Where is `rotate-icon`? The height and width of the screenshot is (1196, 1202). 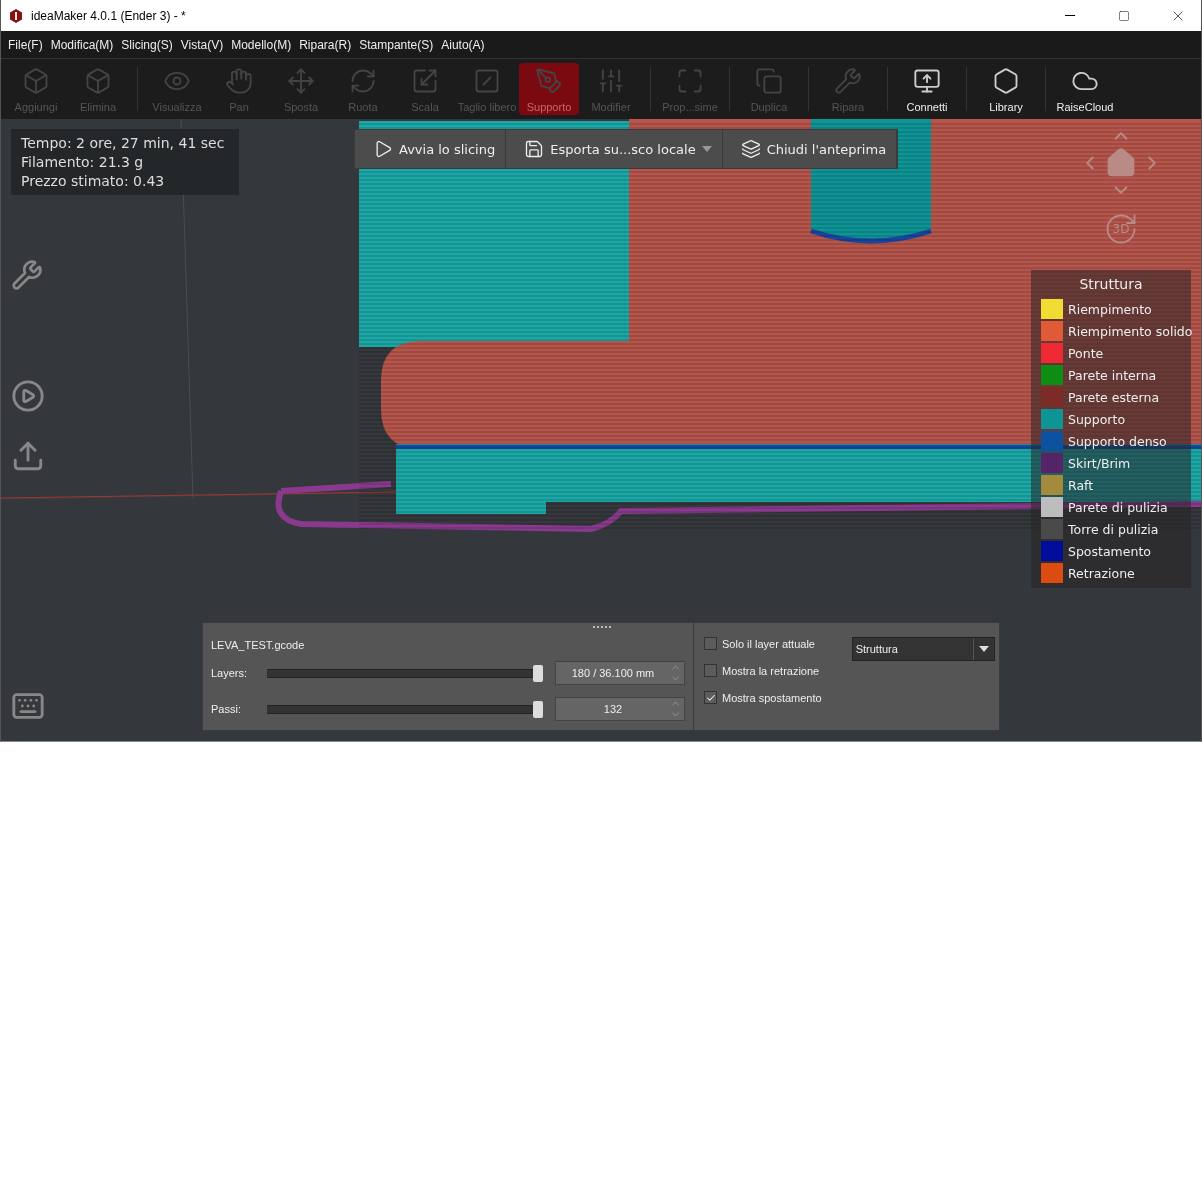
rotate-icon is located at coordinates (363, 81).